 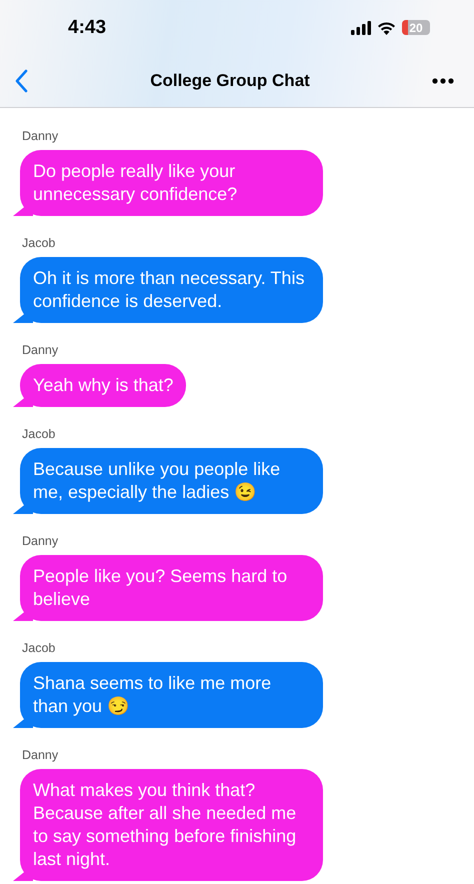 What do you see at coordinates (168, 481) in the screenshot?
I see `message-bubble: Because unlike you people like me, especially the ladies 😉` at bounding box center [168, 481].